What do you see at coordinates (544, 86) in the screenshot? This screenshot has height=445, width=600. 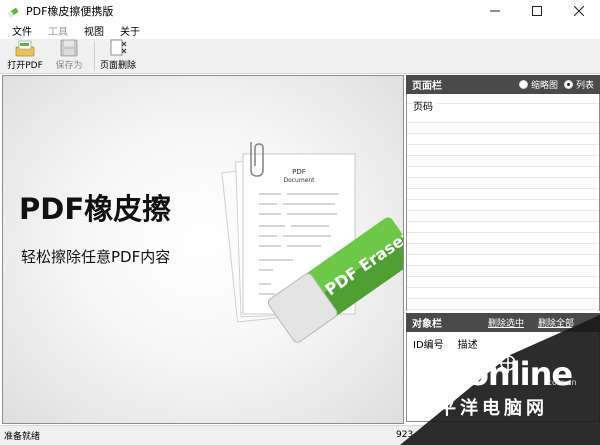 I see `thumbnail-view-label: 缩略图` at bounding box center [544, 86].